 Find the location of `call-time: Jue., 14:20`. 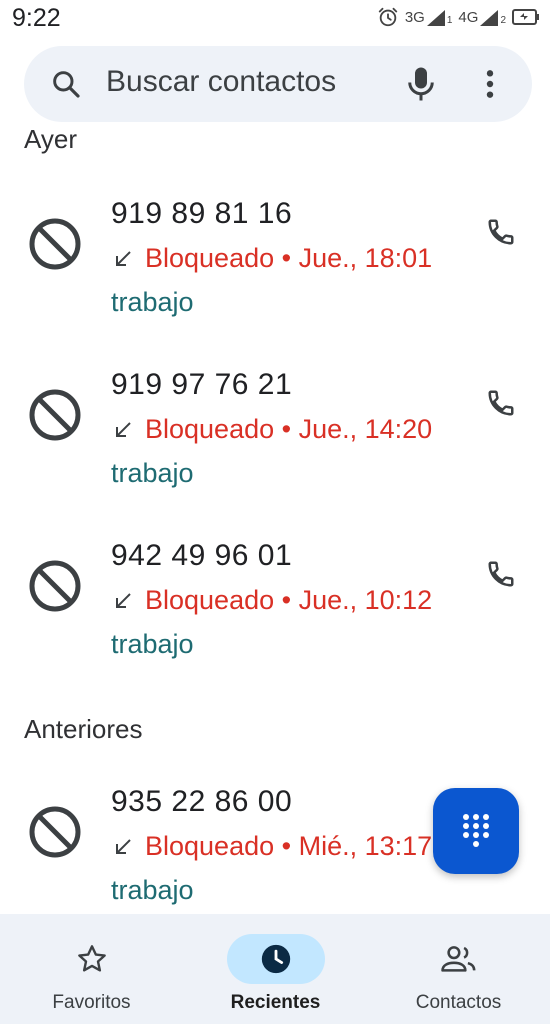

call-time: Jue., 14:20 is located at coordinates (365, 429).